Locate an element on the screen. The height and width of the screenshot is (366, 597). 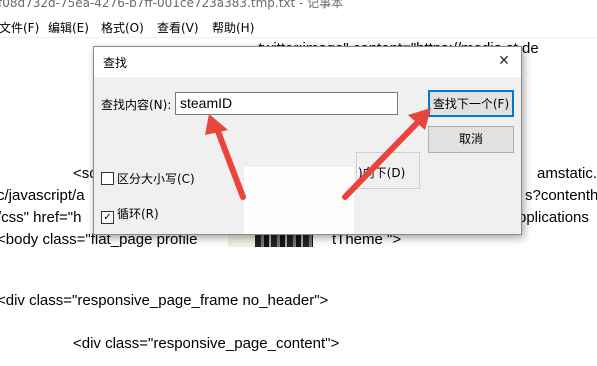
arrow-to-find-next-icon is located at coordinates (386, 154).